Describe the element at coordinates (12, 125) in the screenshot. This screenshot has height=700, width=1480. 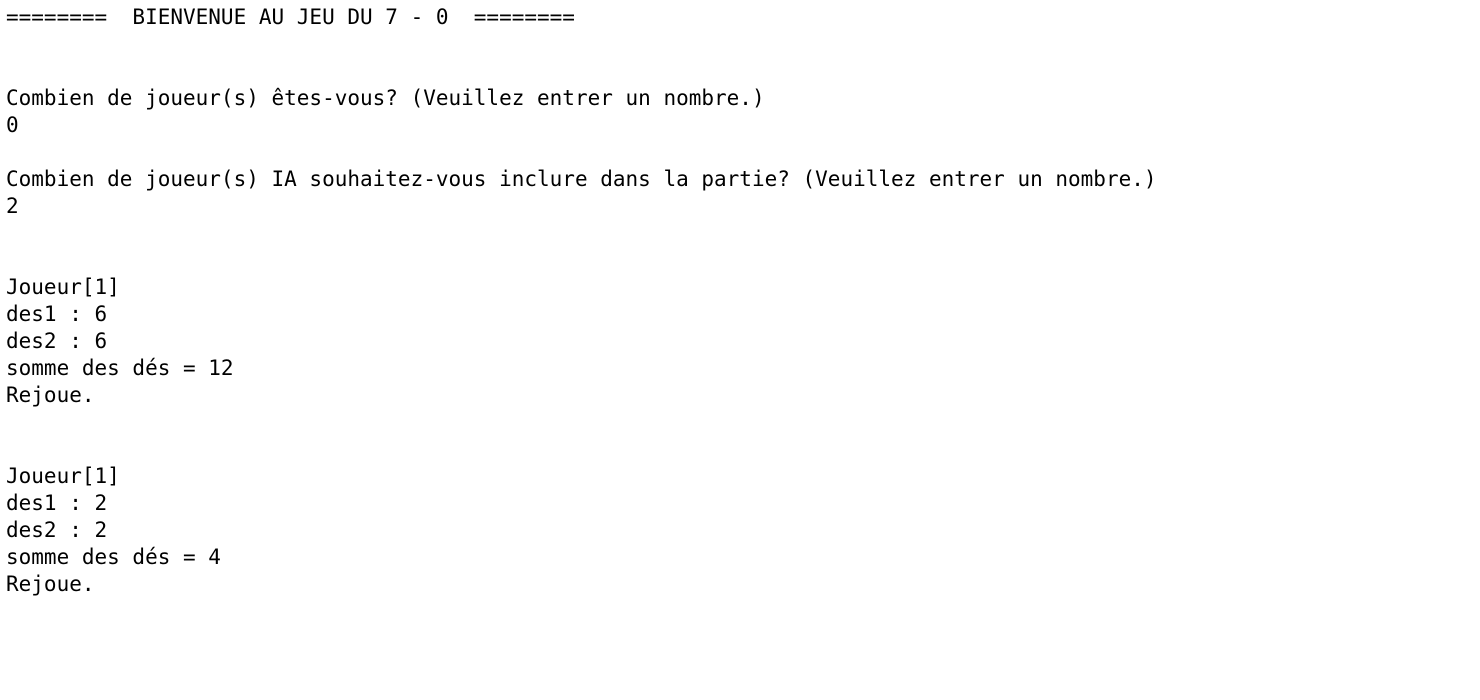
I see `players-input-value: 0` at that location.